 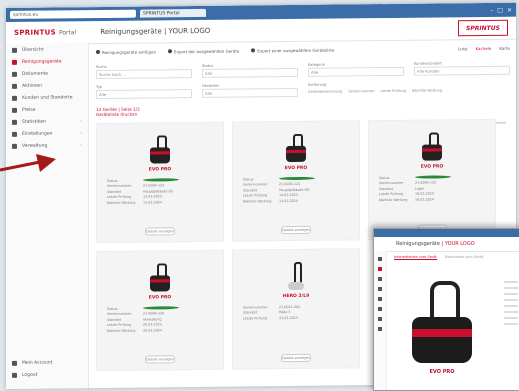 I want to click on inset-title: Reinigungsgeräte | YOUR LOGO, so click(x=435, y=244).